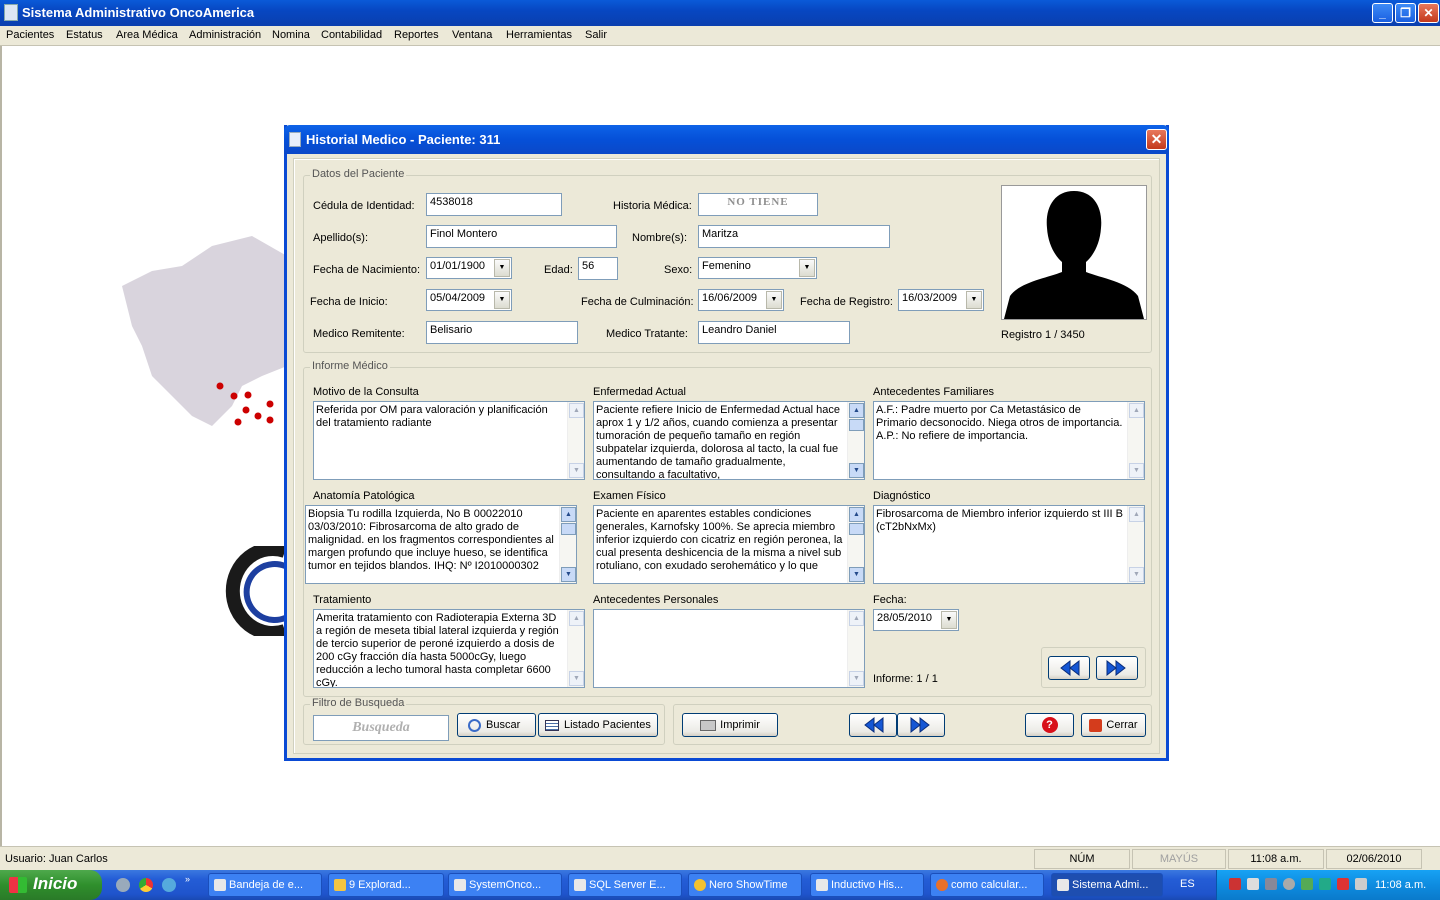  I want to click on quicklaunch-more-icon: », so click(190, 879).